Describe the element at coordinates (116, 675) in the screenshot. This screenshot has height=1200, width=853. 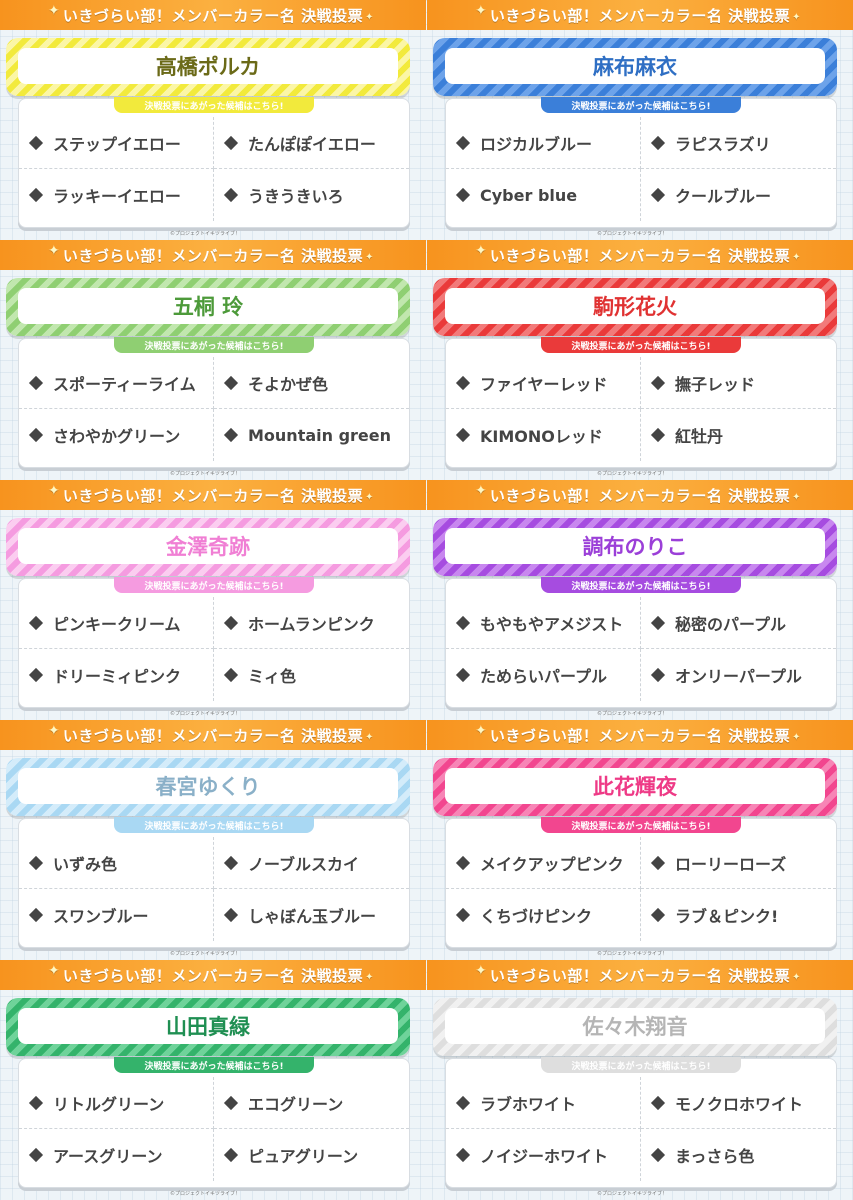
I see `color-option: ドリーミィピンク` at that location.